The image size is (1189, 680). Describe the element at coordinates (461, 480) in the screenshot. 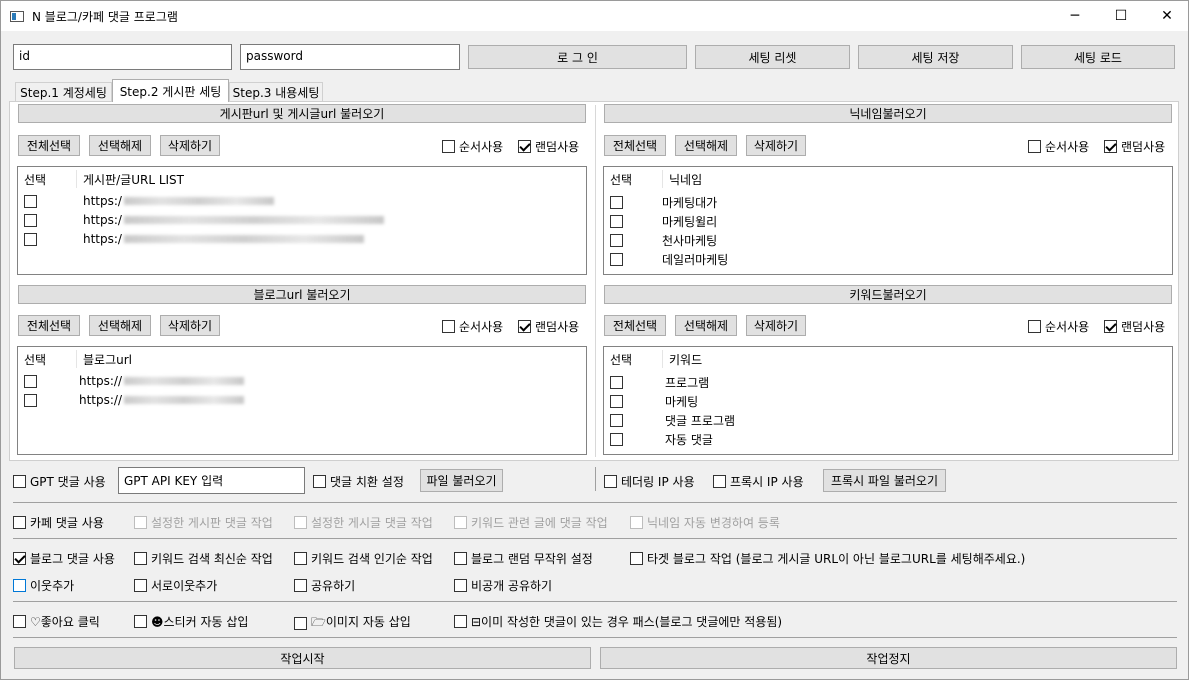

I see `load-file-button: 파일 불러오기` at that location.